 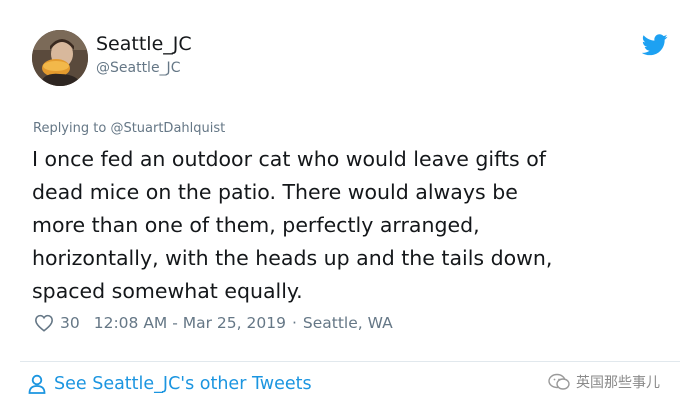 I want to click on twitter-bird-icon, so click(x=655, y=45).